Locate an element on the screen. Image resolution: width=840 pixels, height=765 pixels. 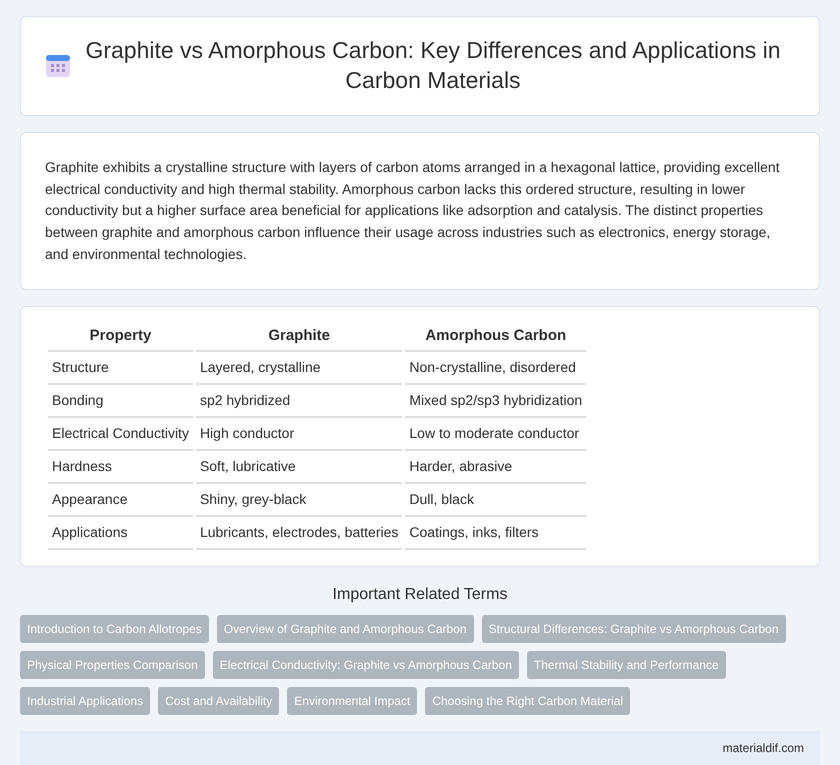
table-cell: Structure is located at coordinates (120, 368).